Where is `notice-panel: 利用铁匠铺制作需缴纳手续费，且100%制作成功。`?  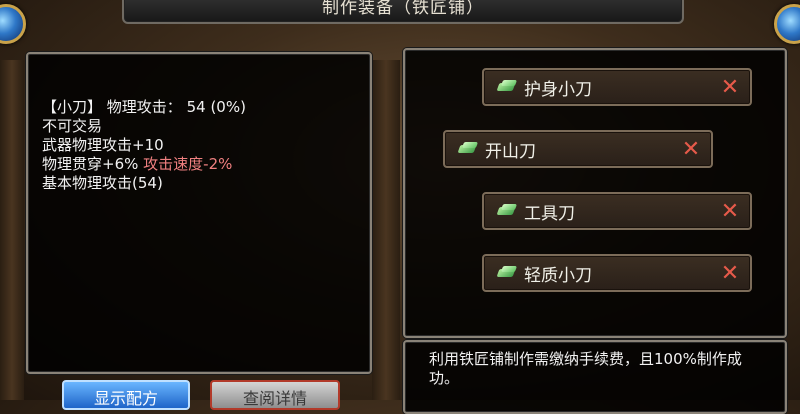
notice-panel: 利用铁匠铺制作需缴纳手续费，且100%制作成功。 is located at coordinates (595, 377).